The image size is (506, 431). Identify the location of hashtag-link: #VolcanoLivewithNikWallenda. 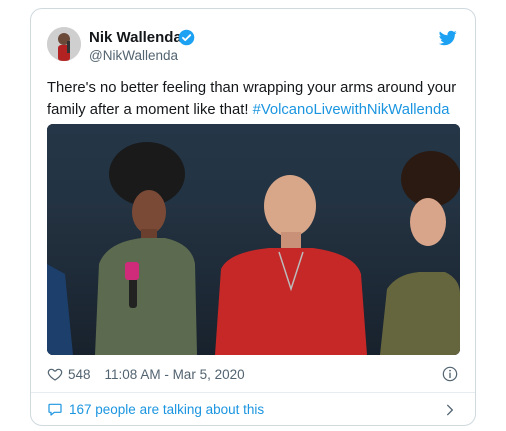
(351, 110).